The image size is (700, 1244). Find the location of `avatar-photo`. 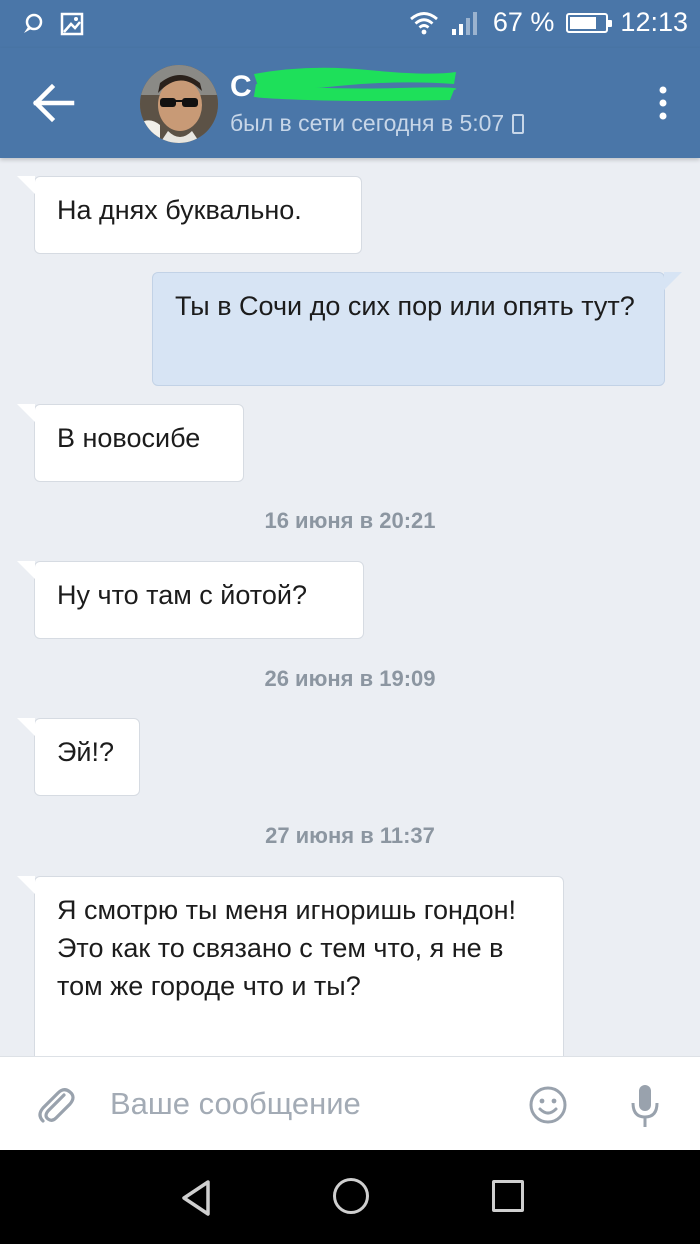

avatar-photo is located at coordinates (179, 104).